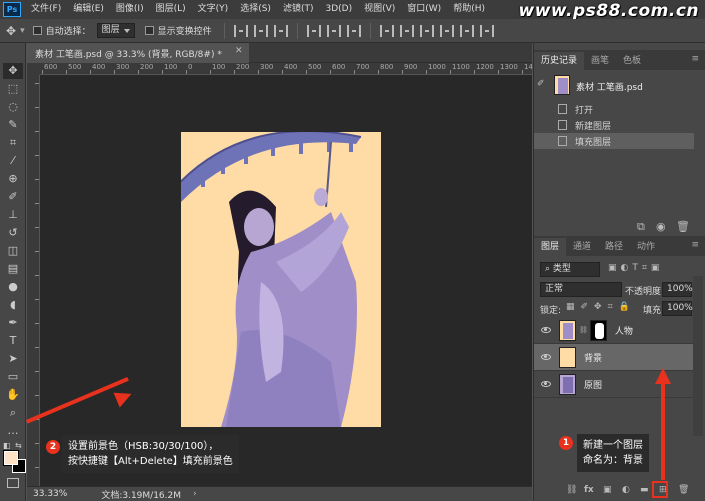 This screenshot has width=705, height=501. I want to click on align-bottom-icon, so click(280, 30).